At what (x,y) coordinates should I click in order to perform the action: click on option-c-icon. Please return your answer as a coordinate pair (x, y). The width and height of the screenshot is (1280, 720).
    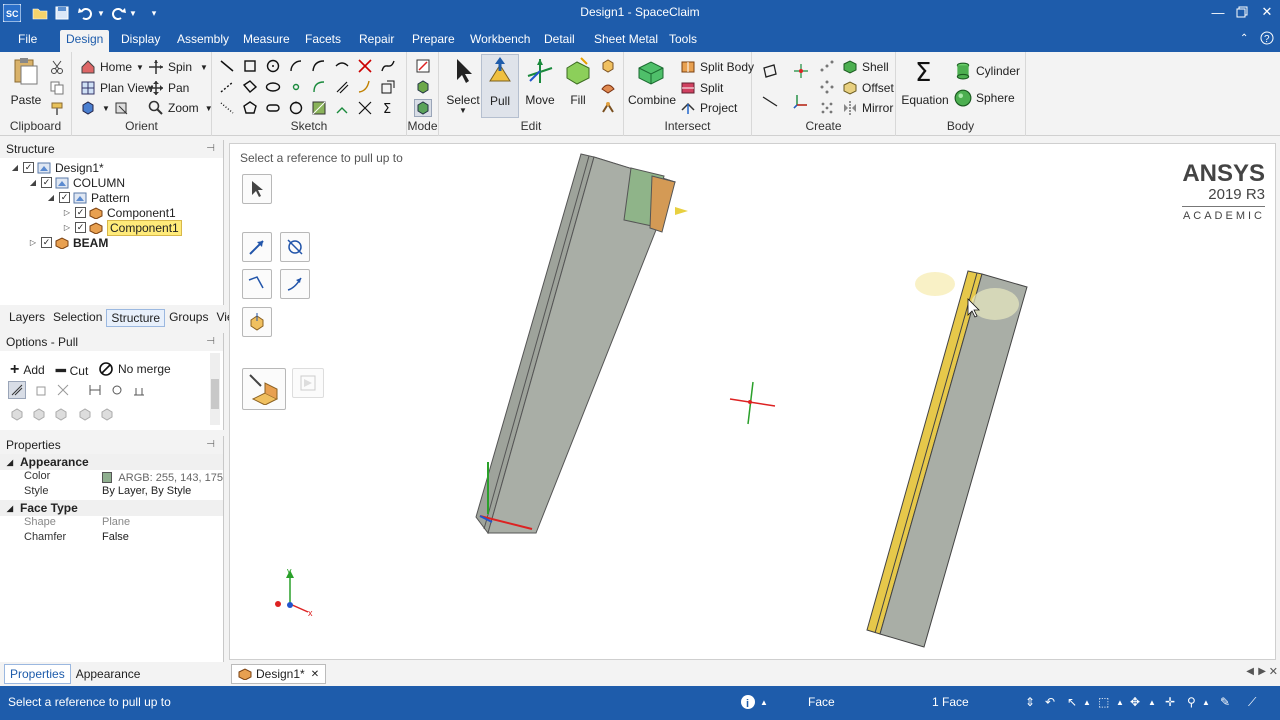
    Looking at the image, I should click on (61, 414).